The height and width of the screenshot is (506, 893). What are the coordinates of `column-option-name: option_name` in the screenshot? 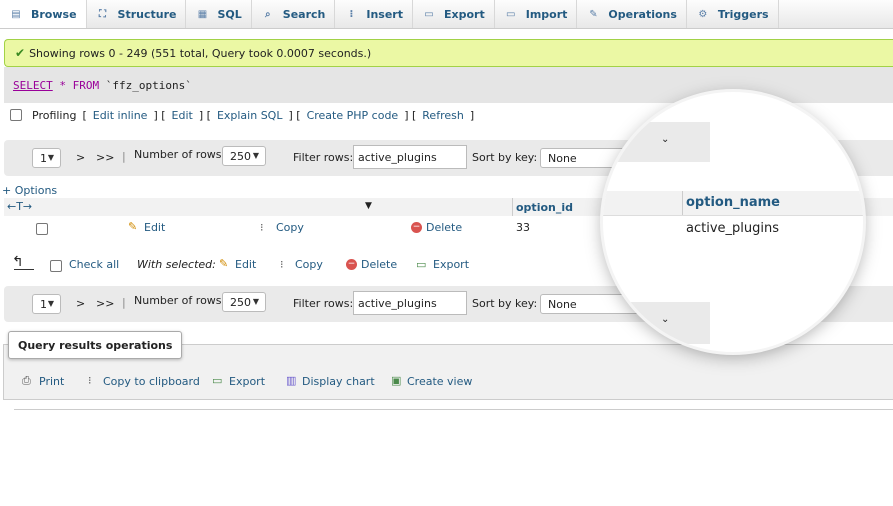 It's located at (733, 202).